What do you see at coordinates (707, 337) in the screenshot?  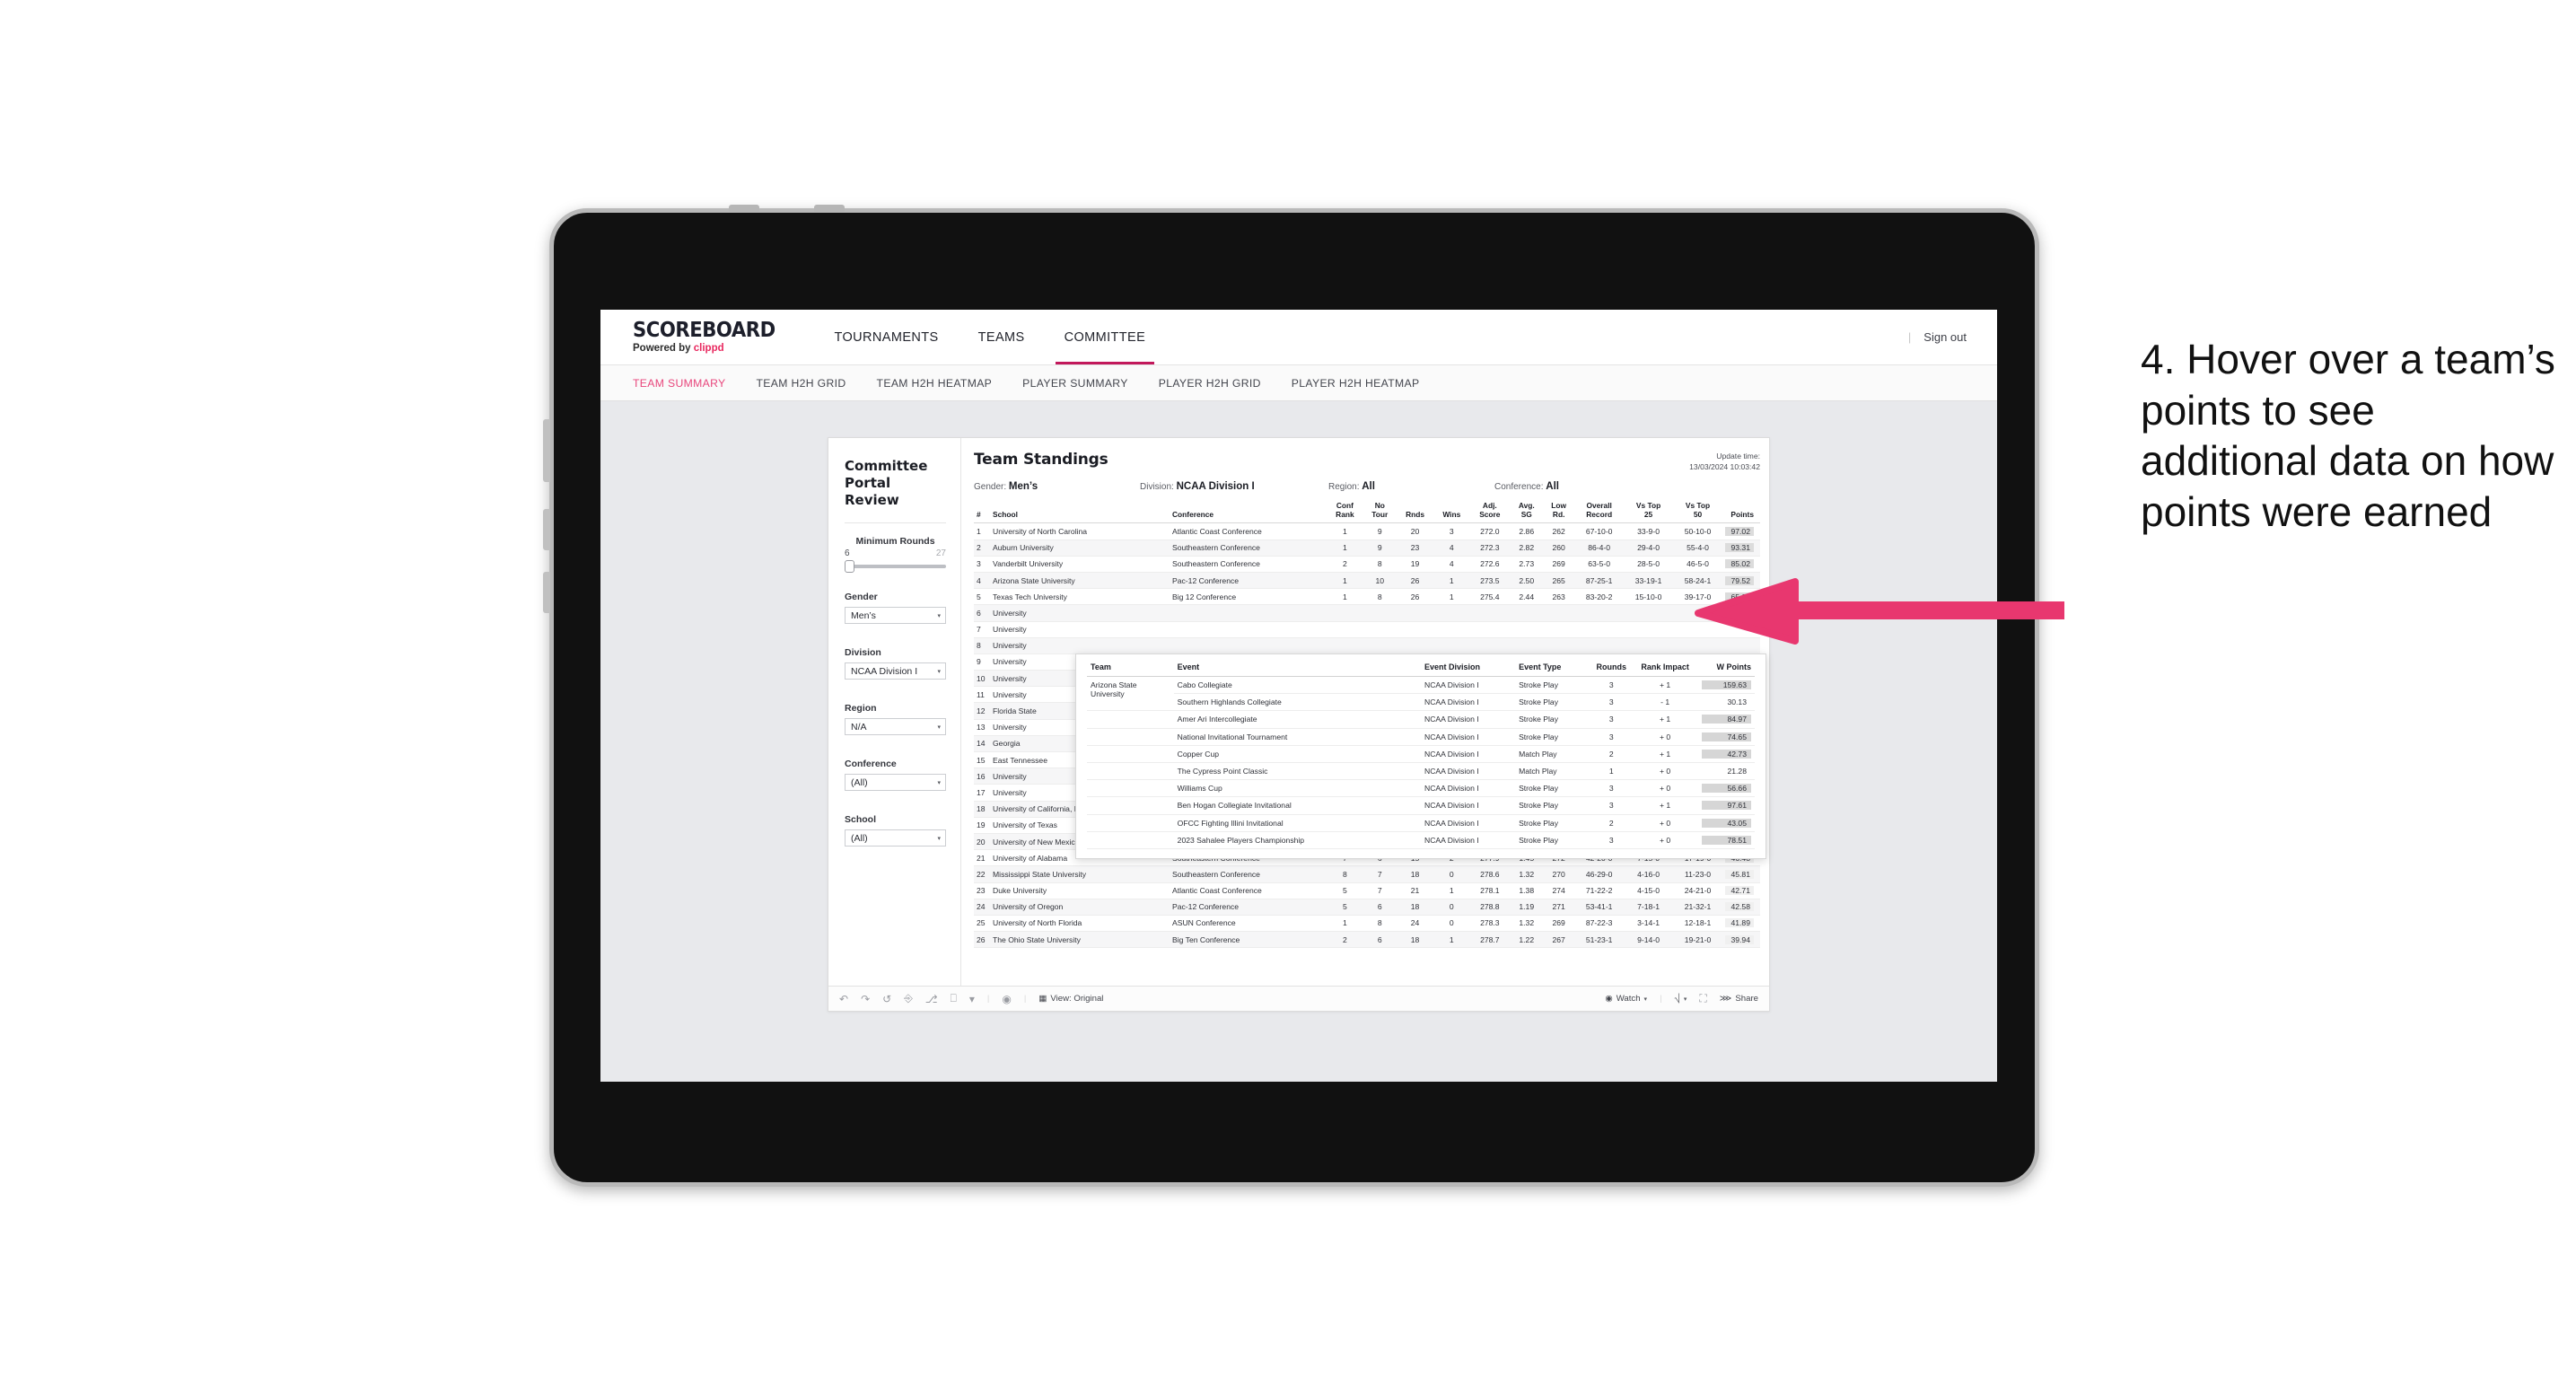 I see `brand-logo: SCOREBOARD Powered by clippd` at bounding box center [707, 337].